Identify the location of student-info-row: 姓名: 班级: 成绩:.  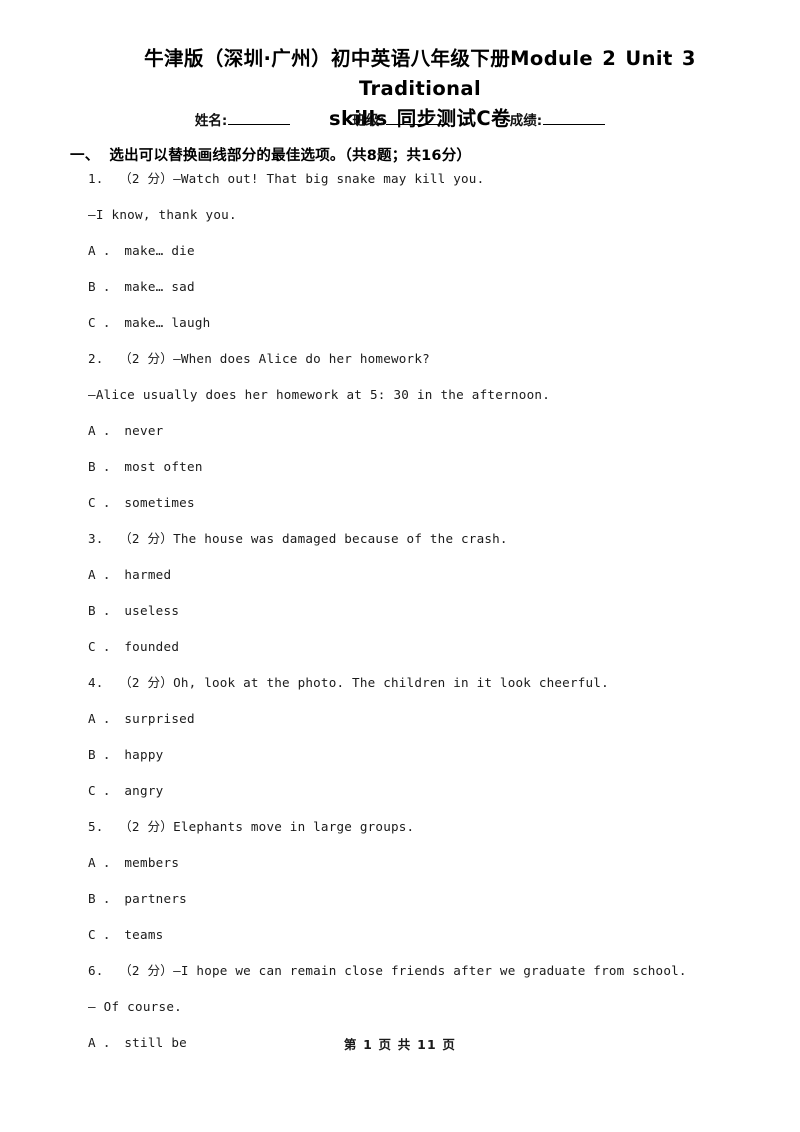
(400, 119).